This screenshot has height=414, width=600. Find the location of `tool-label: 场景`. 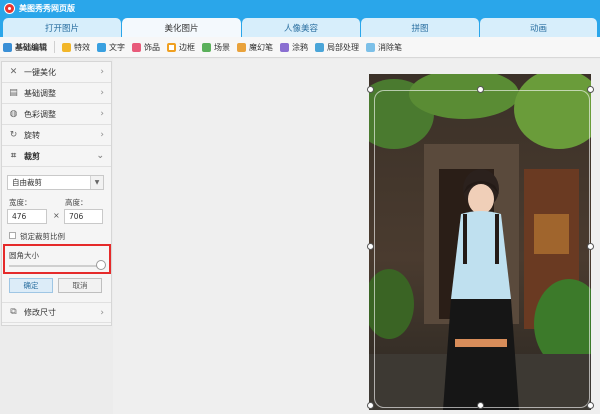

tool-label: 场景 is located at coordinates (222, 47).